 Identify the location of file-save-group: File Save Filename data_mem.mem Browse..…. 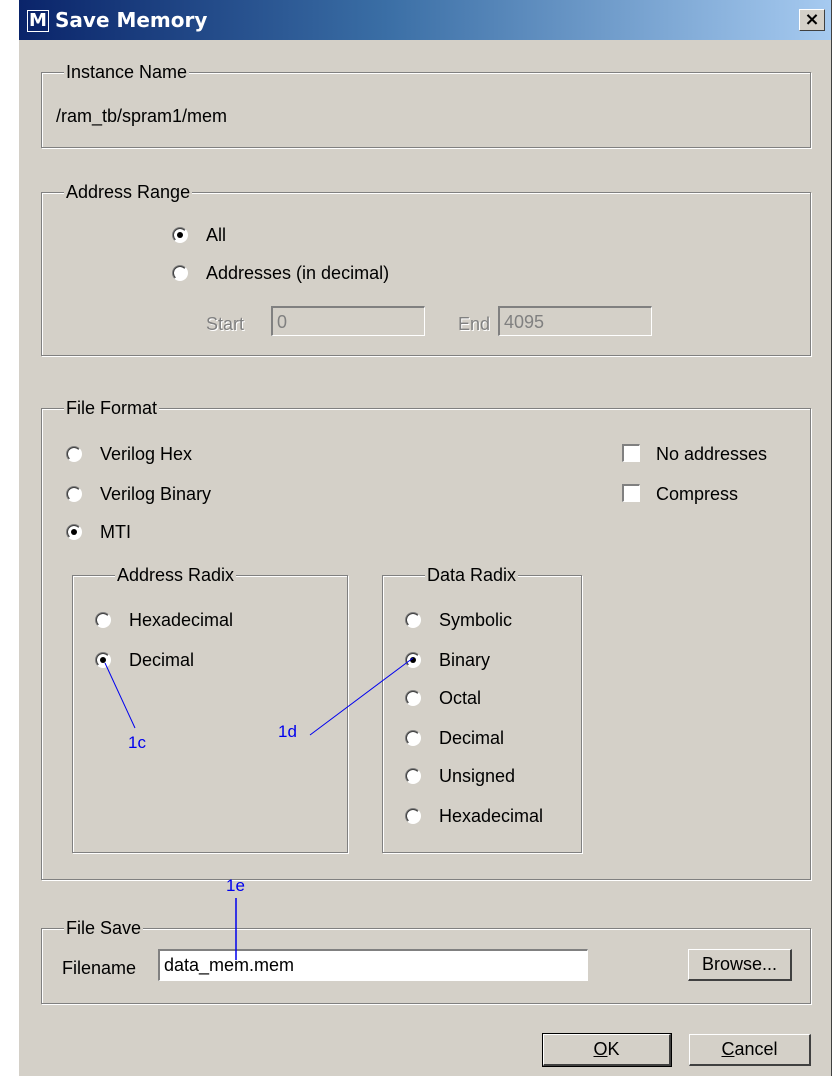
(426, 960).